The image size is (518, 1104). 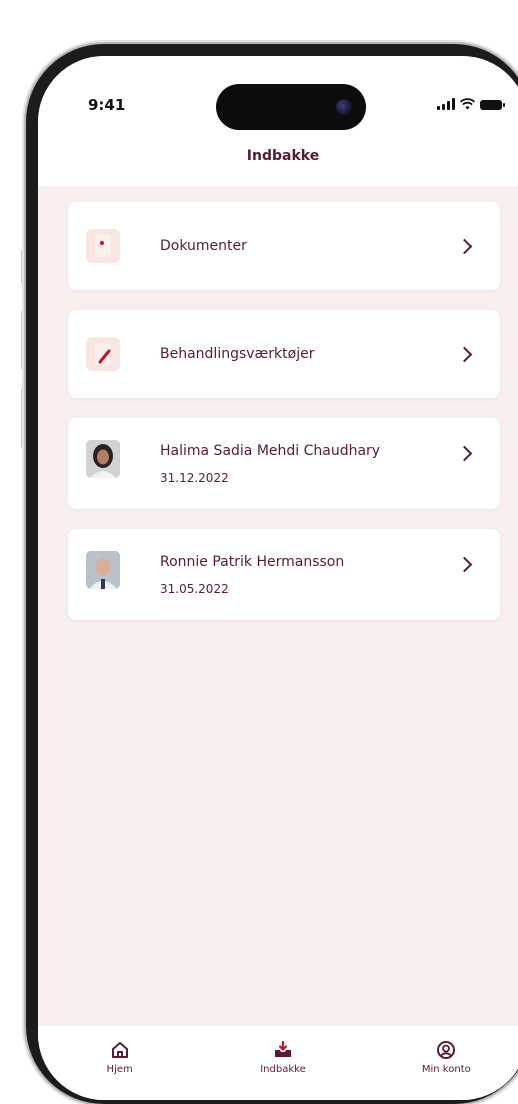 What do you see at coordinates (492, 105) in the screenshot?
I see `battery-icon` at bounding box center [492, 105].